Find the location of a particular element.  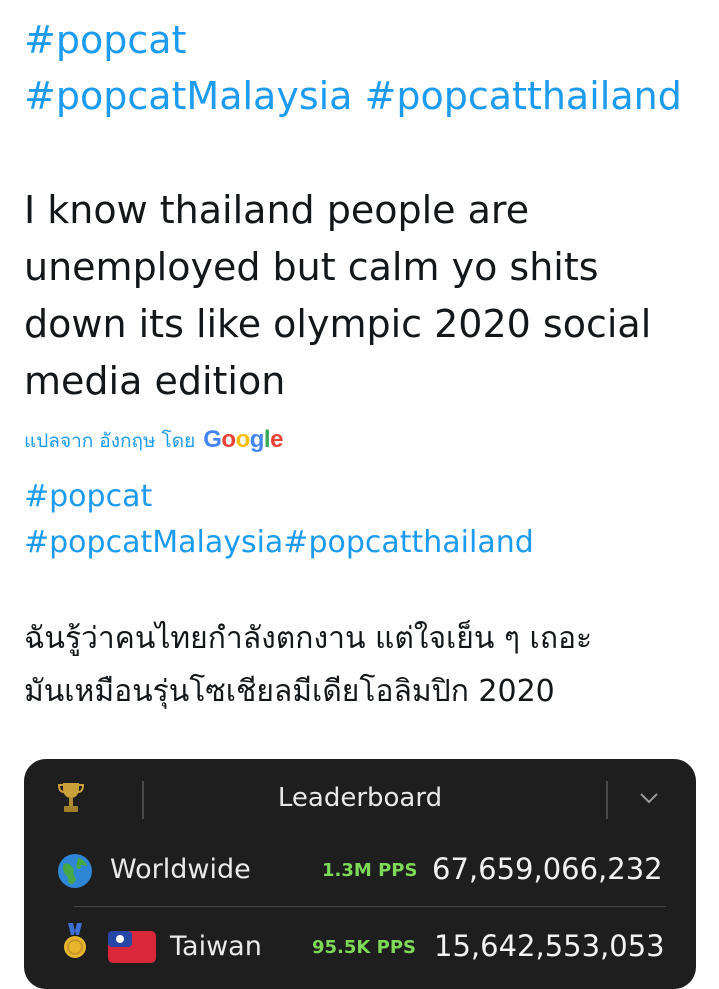

leaderboard-row: Worldwide 1.3M PPS 67,659,066,232 is located at coordinates (360, 870).